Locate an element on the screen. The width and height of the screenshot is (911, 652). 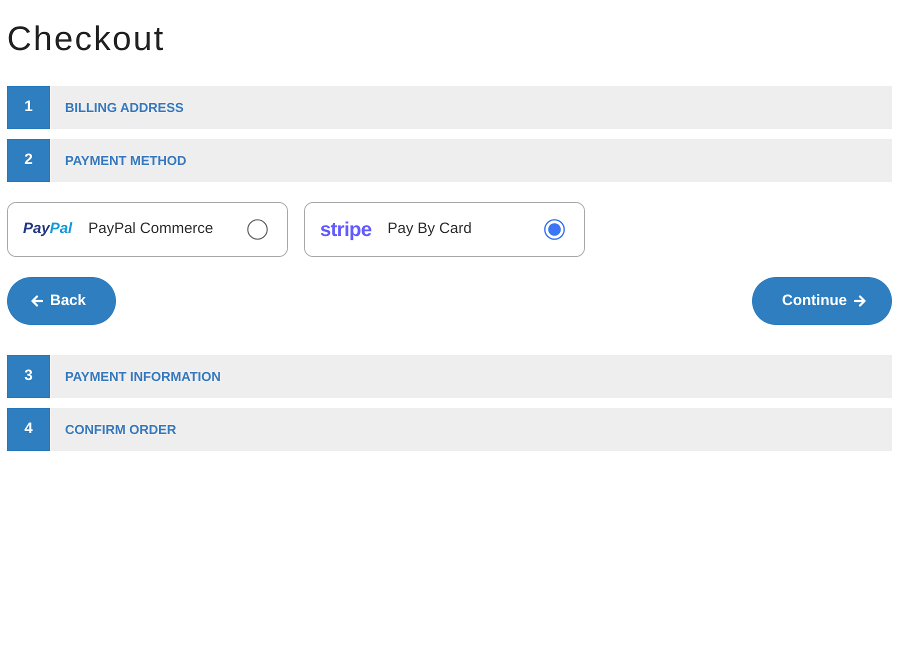
payment-option-card: stripe Pay By Card is located at coordinates (444, 229).